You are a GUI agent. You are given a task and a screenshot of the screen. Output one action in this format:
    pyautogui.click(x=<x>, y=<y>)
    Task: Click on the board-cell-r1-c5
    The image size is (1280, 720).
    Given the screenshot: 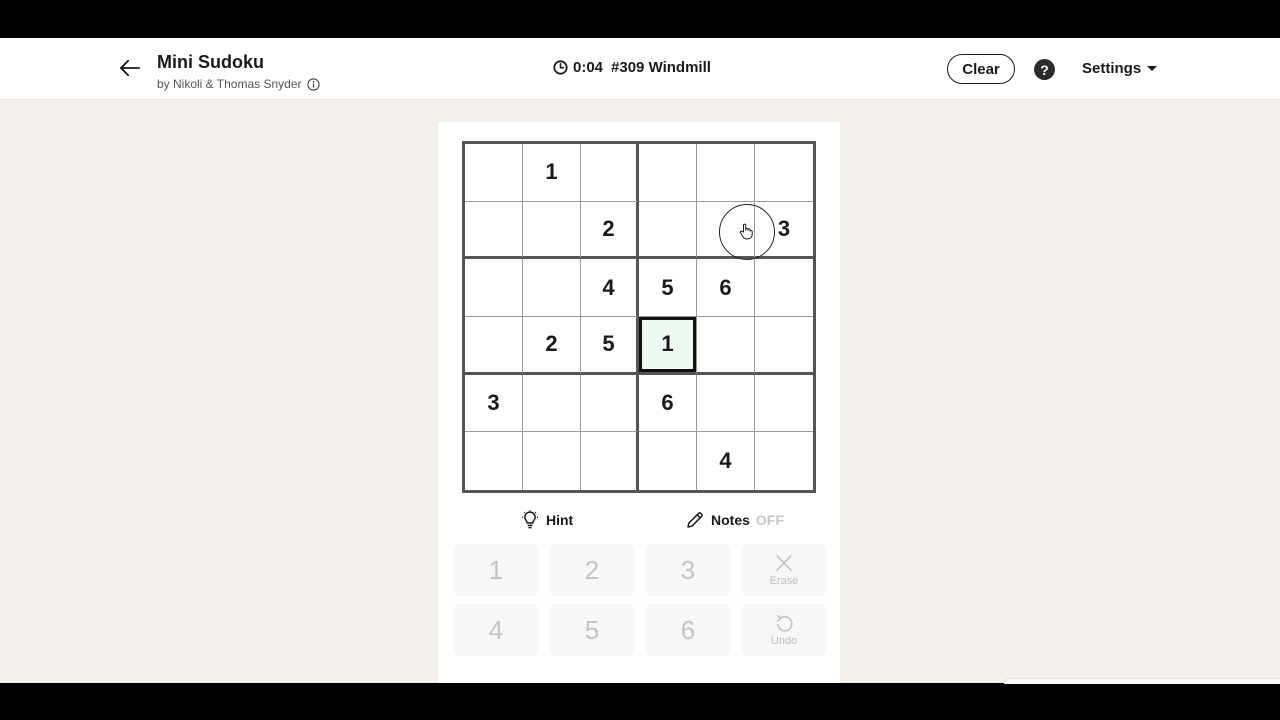 What is the action you would take?
    pyautogui.click(x=726, y=173)
    